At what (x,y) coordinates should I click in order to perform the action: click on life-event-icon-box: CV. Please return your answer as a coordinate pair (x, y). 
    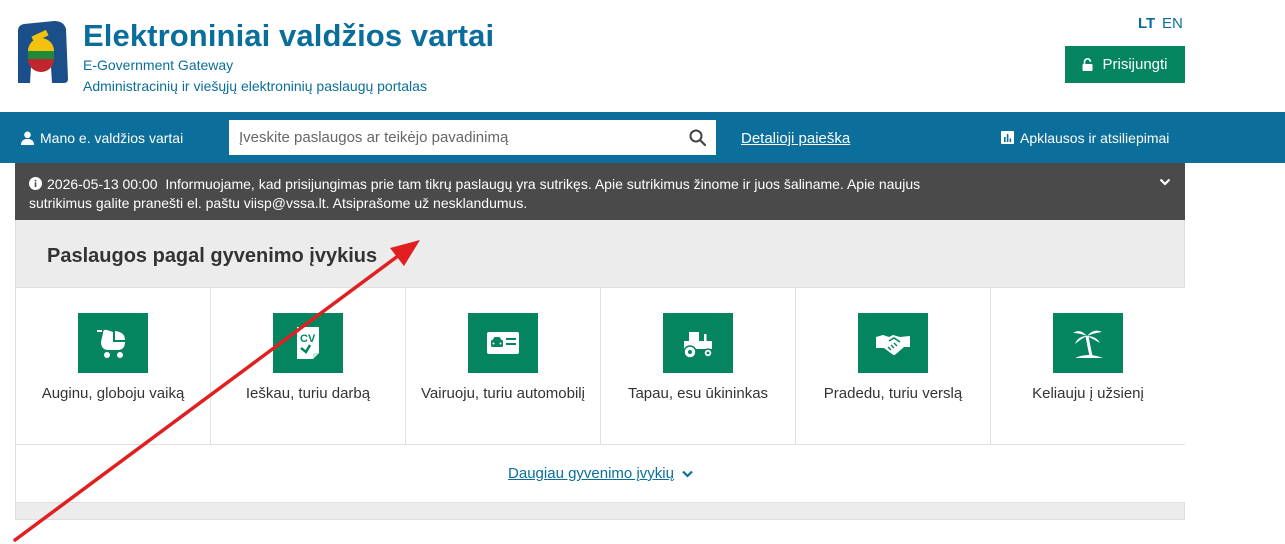
    Looking at the image, I should click on (308, 343).